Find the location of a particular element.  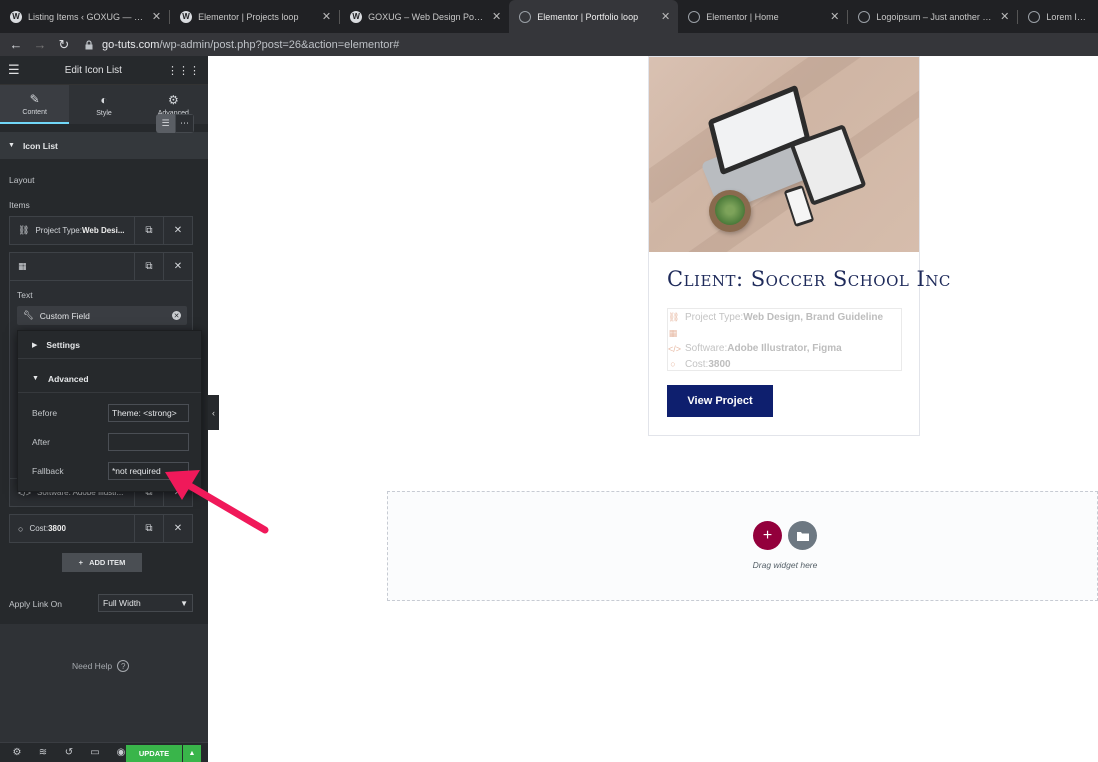

tab-style: ◐ Style is located at coordinates (103, 104).